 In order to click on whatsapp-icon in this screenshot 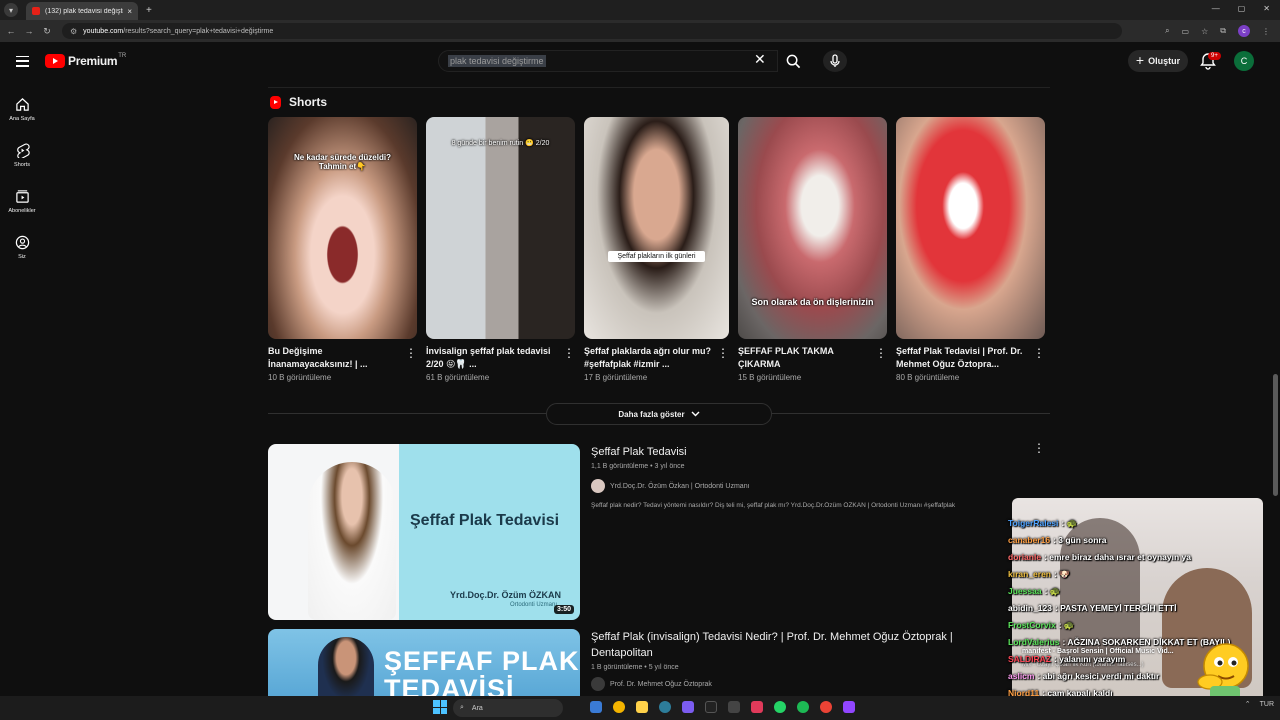, I will do `click(780, 707)`.